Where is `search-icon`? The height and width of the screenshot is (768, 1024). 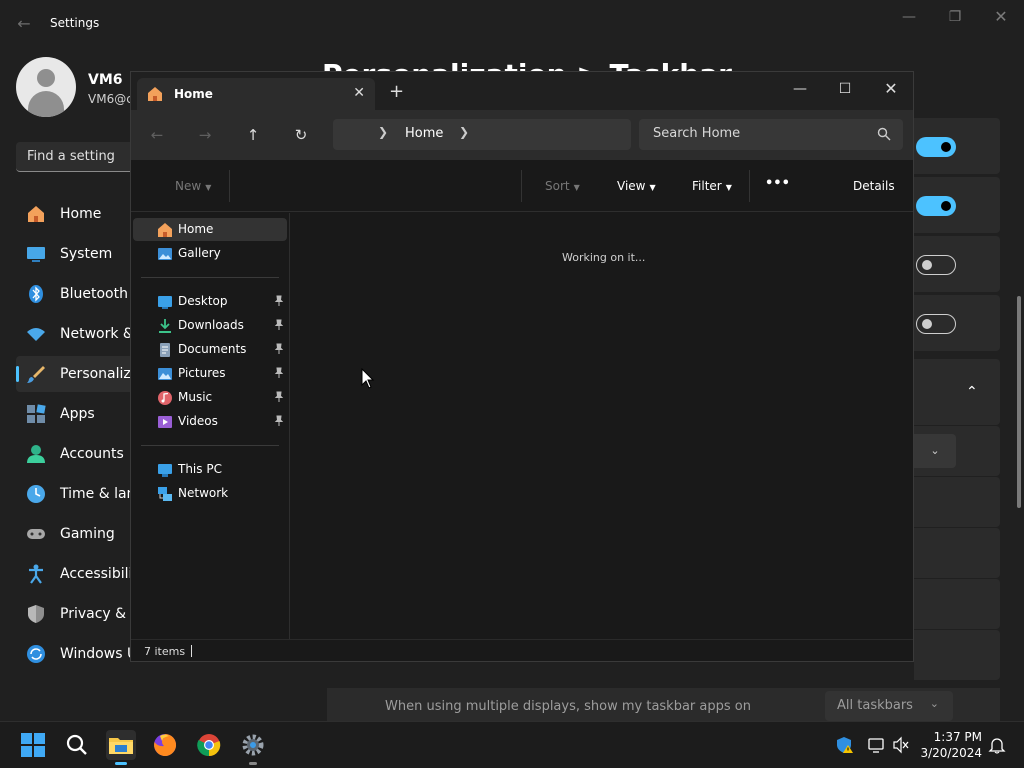 search-icon is located at coordinates (884, 134).